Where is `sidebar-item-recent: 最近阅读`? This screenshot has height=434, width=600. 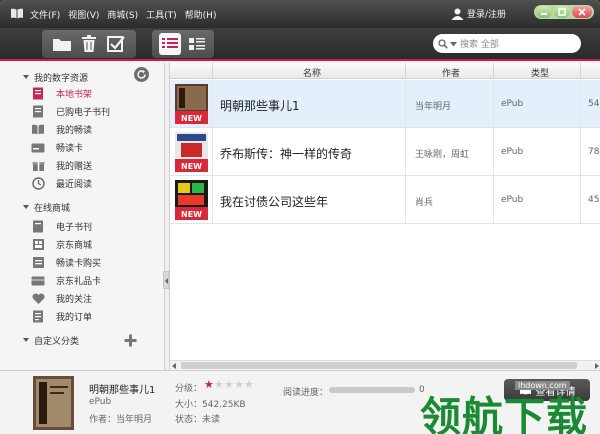
sidebar-item-recent: 最近阅读 is located at coordinates (98, 183).